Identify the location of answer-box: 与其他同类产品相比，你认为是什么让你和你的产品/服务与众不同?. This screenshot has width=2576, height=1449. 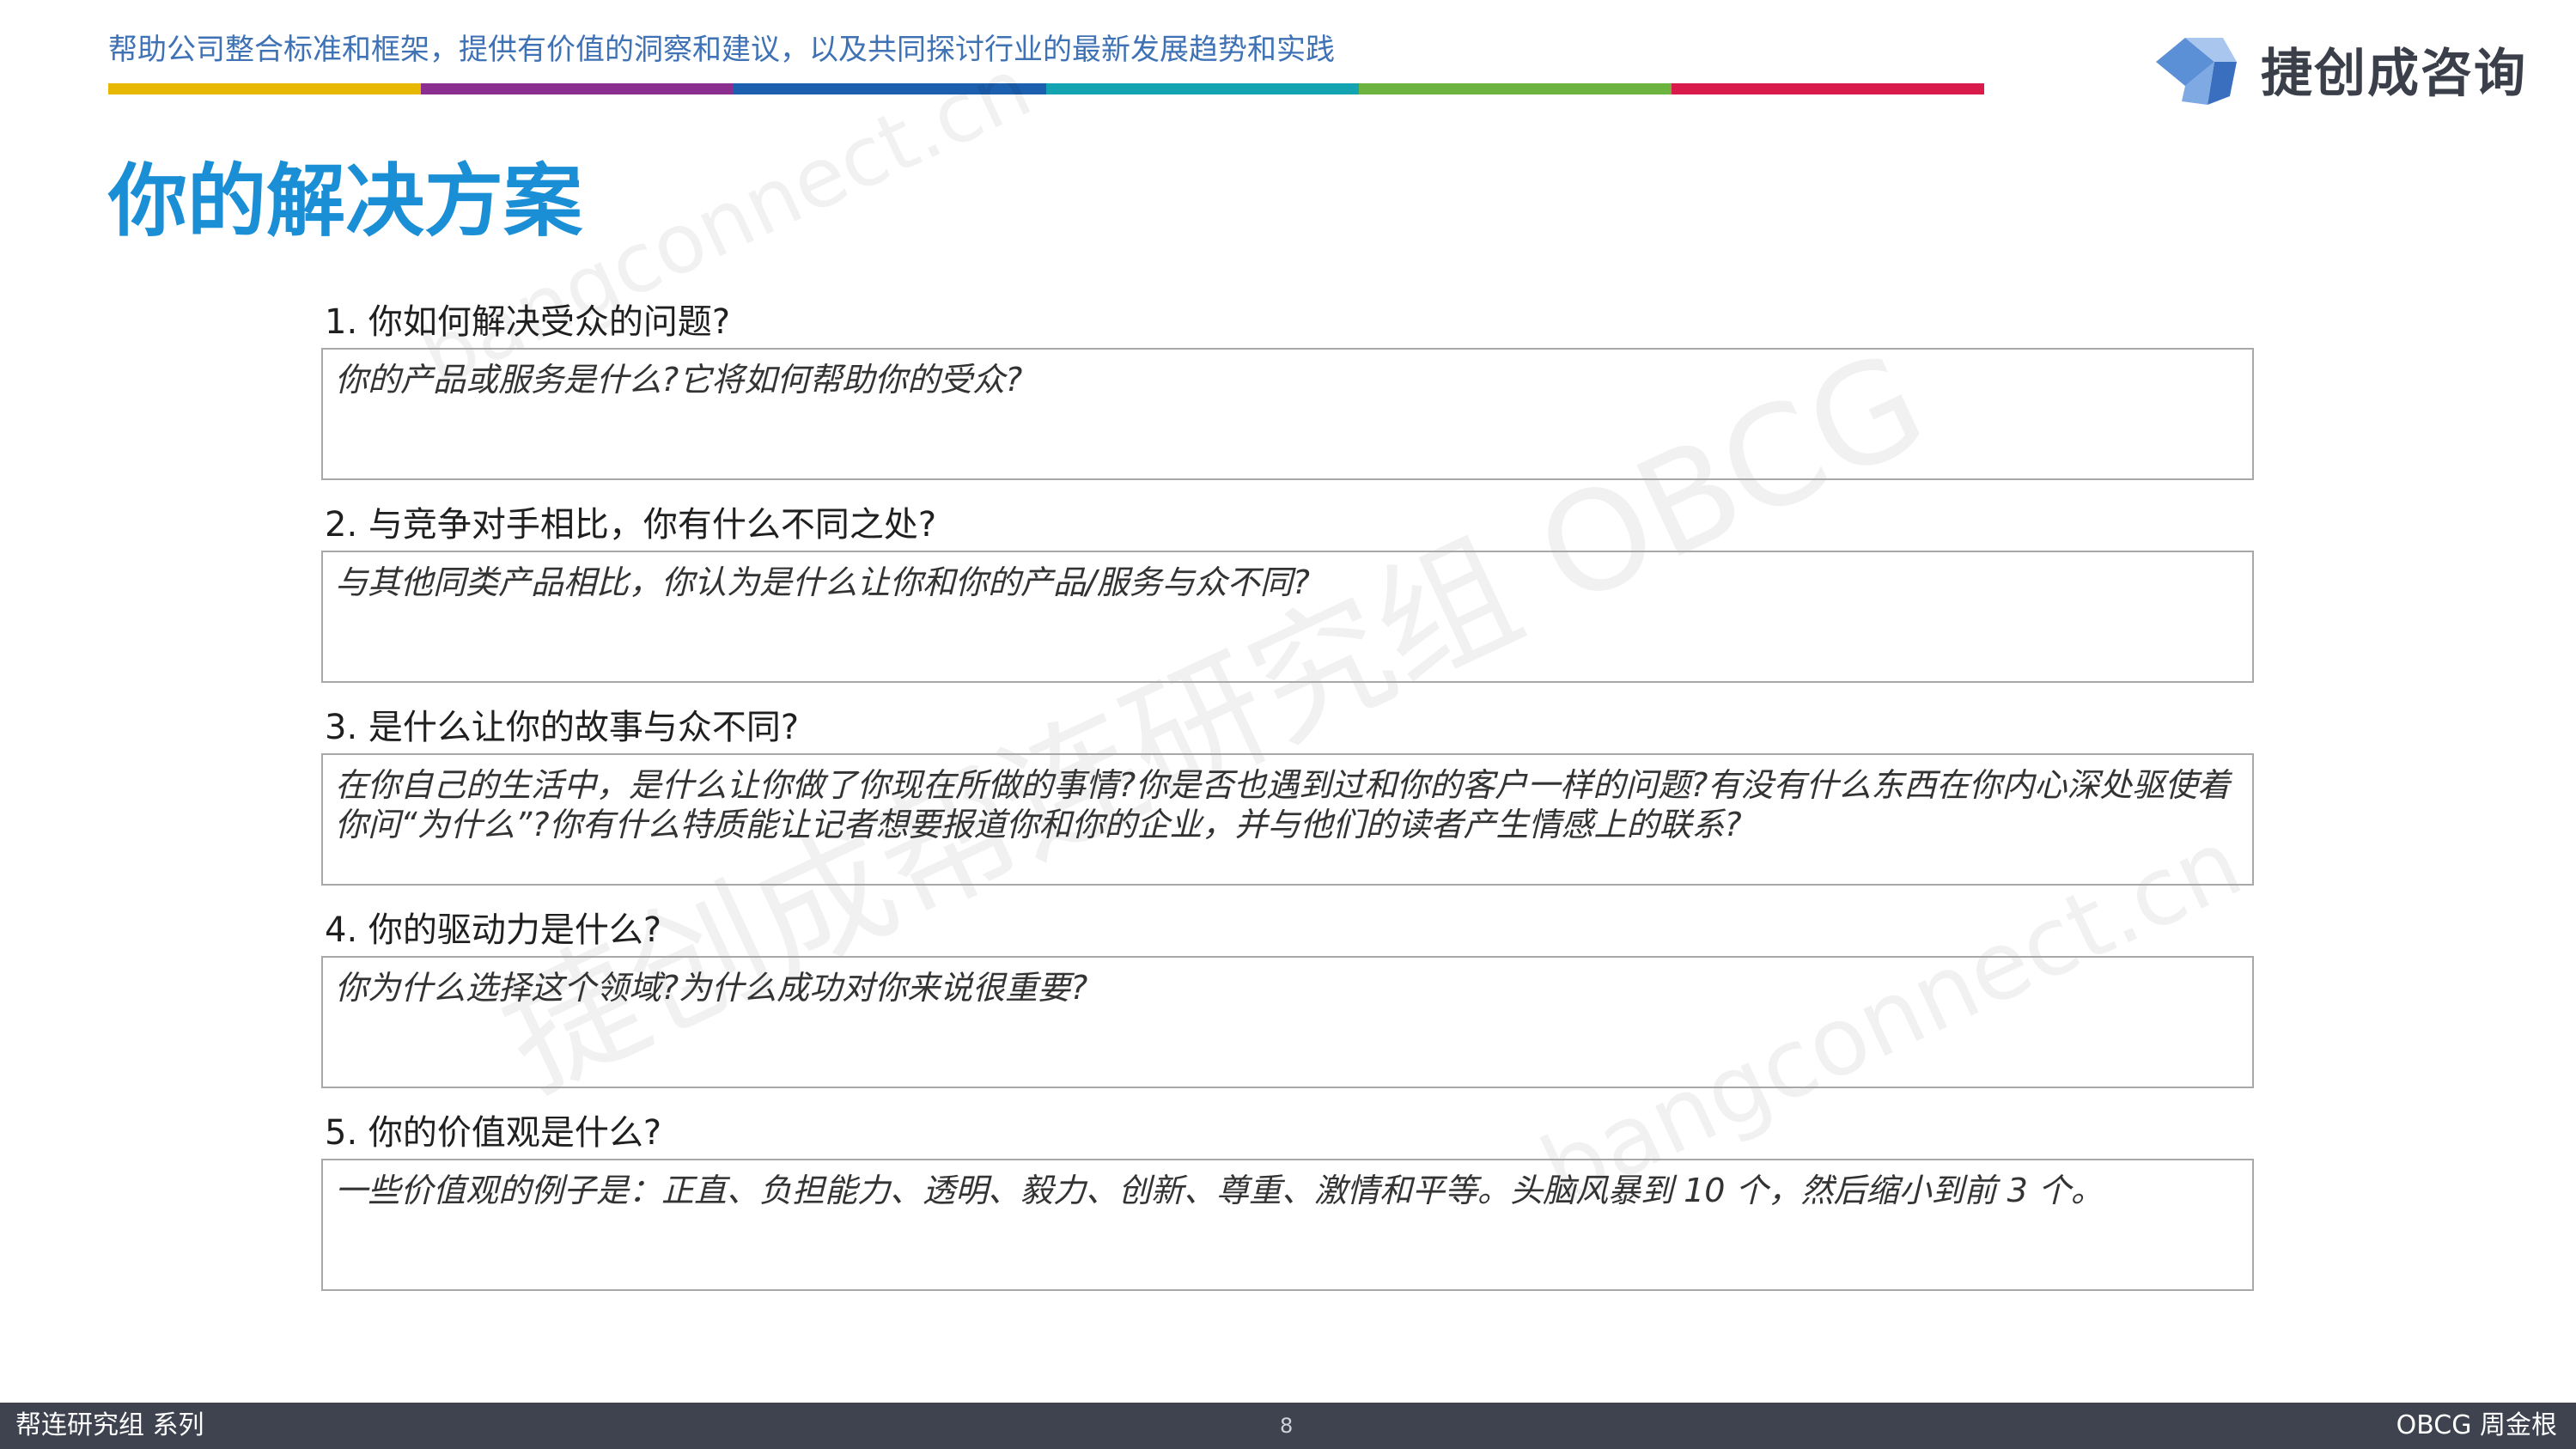
(1287, 617).